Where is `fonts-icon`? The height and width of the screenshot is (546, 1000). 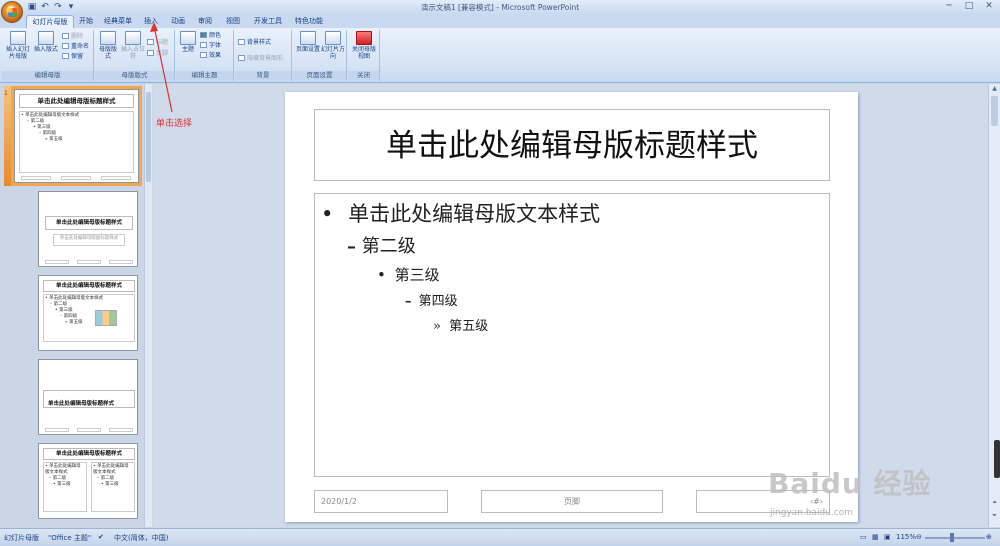
fonts-icon is located at coordinates (203, 45).